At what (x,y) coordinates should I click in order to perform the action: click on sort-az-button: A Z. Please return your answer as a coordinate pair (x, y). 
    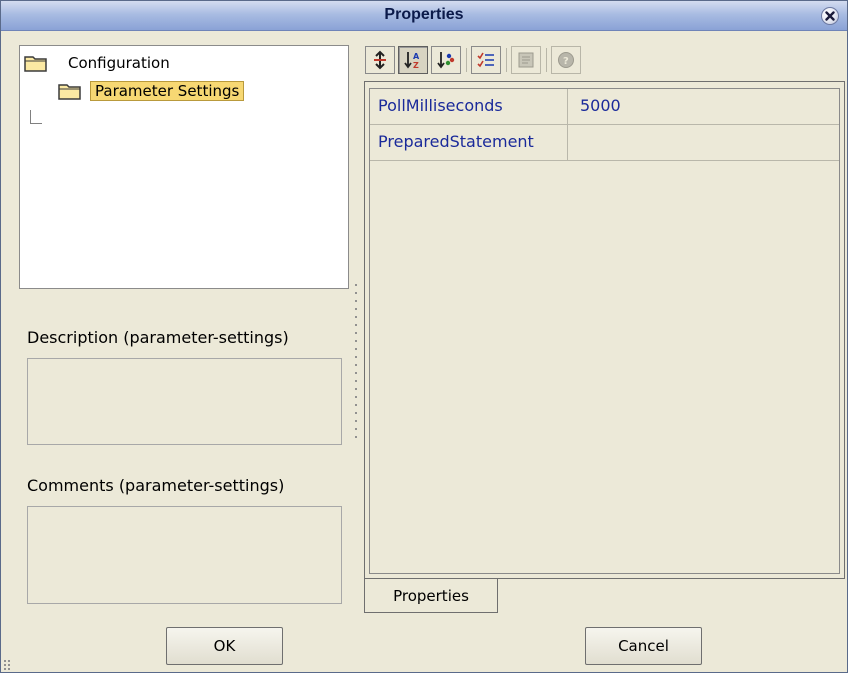
    Looking at the image, I should click on (413, 60).